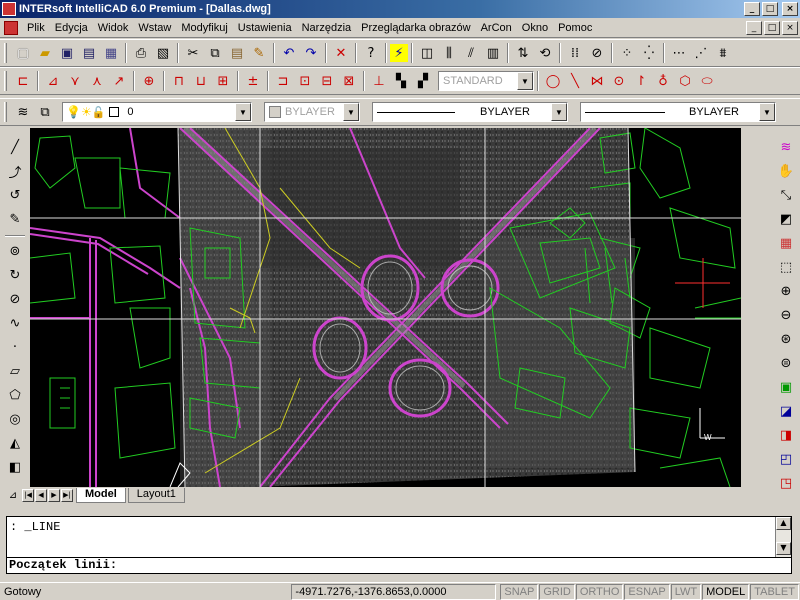  What do you see at coordinates (783, 537) in the screenshot?
I see `command-scrollbar: ▲ ▼` at bounding box center [783, 537].